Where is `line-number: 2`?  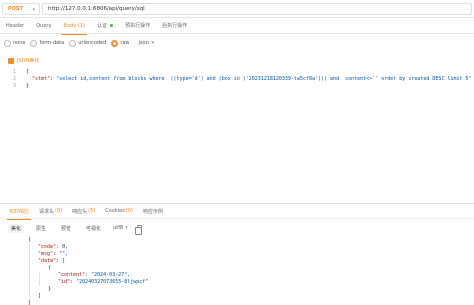
line-number: 2 is located at coordinates (14, 79).